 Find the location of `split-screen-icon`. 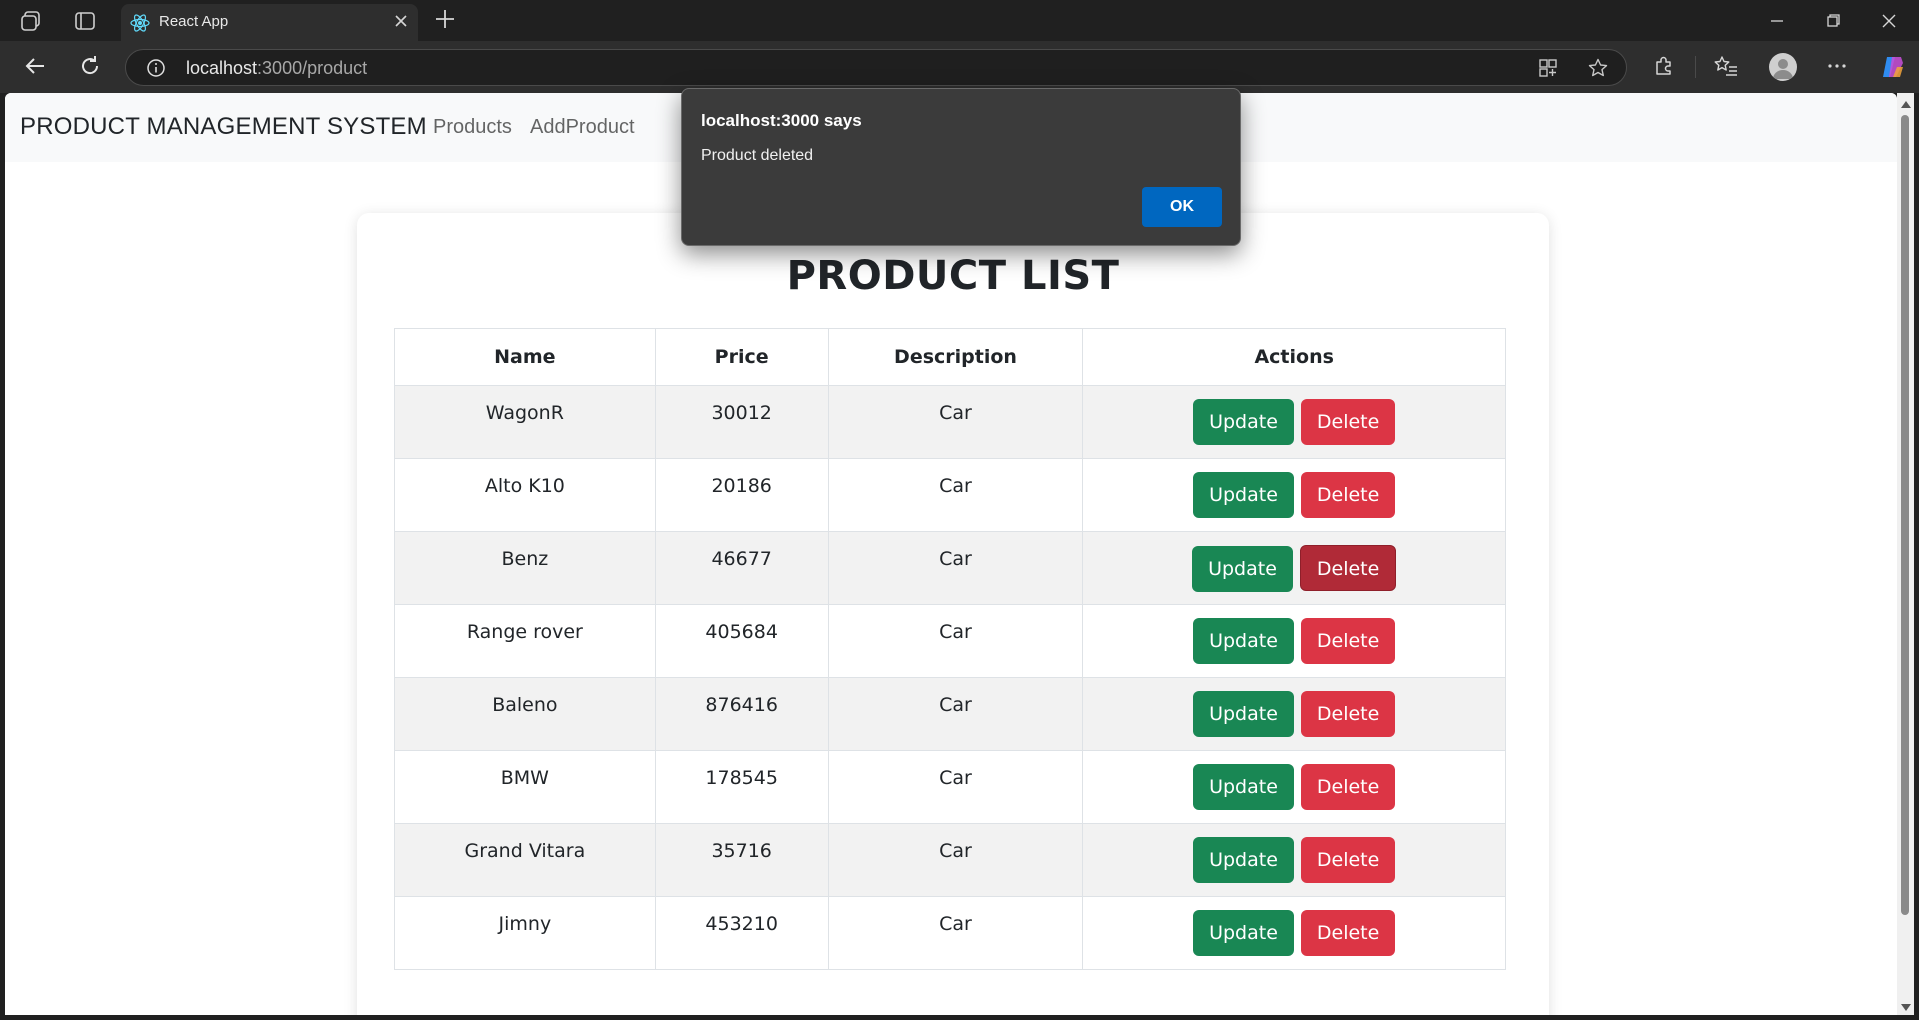

split-screen-icon is located at coordinates (1548, 68).